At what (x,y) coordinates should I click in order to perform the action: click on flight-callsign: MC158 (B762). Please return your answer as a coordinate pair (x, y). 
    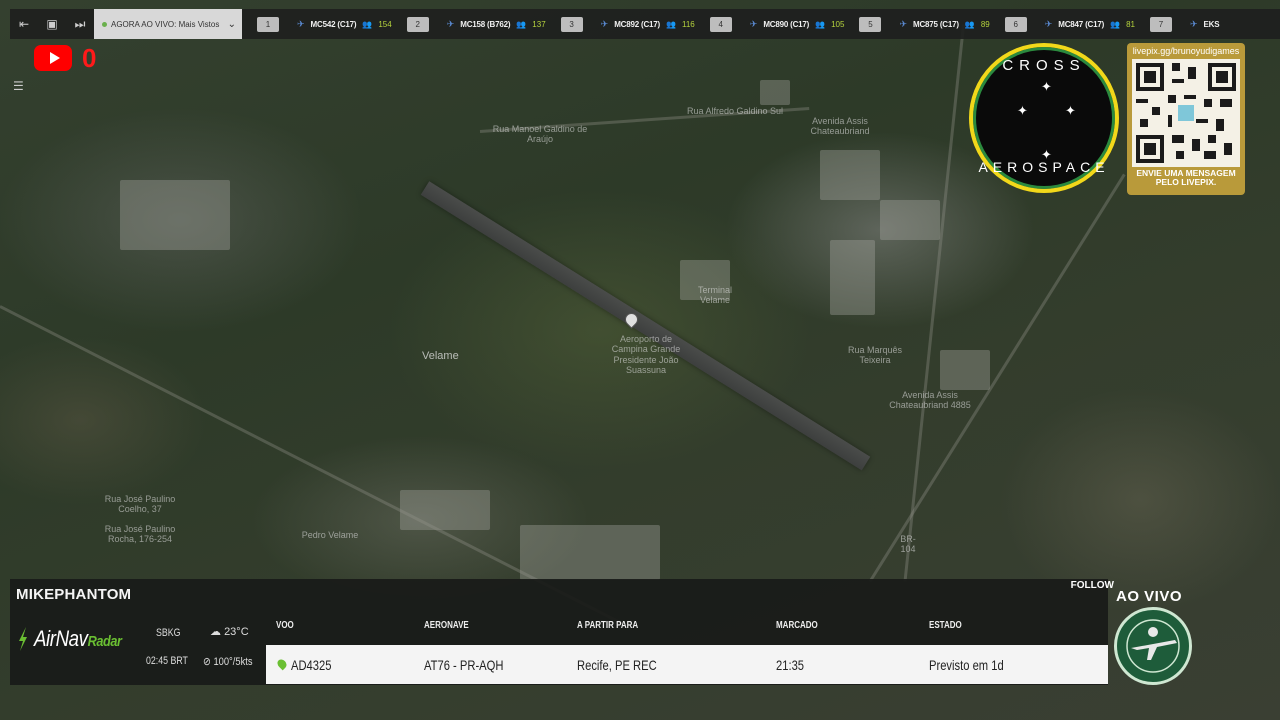
    Looking at the image, I should click on (485, 24).